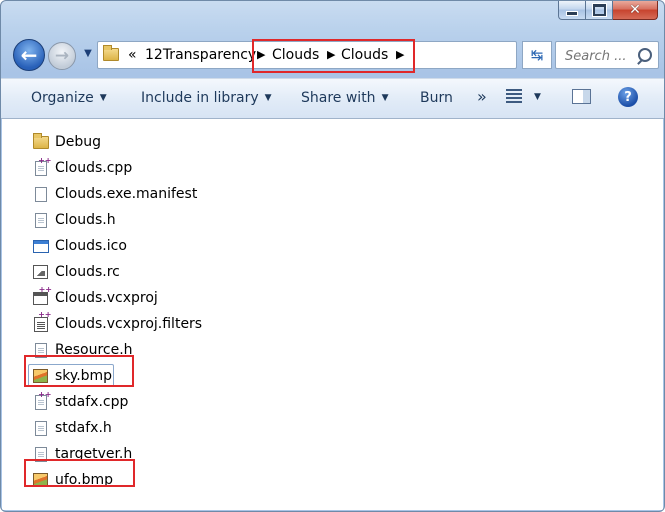  I want to click on list-item-clouds-ico: Clouds.ico, so click(79, 246).